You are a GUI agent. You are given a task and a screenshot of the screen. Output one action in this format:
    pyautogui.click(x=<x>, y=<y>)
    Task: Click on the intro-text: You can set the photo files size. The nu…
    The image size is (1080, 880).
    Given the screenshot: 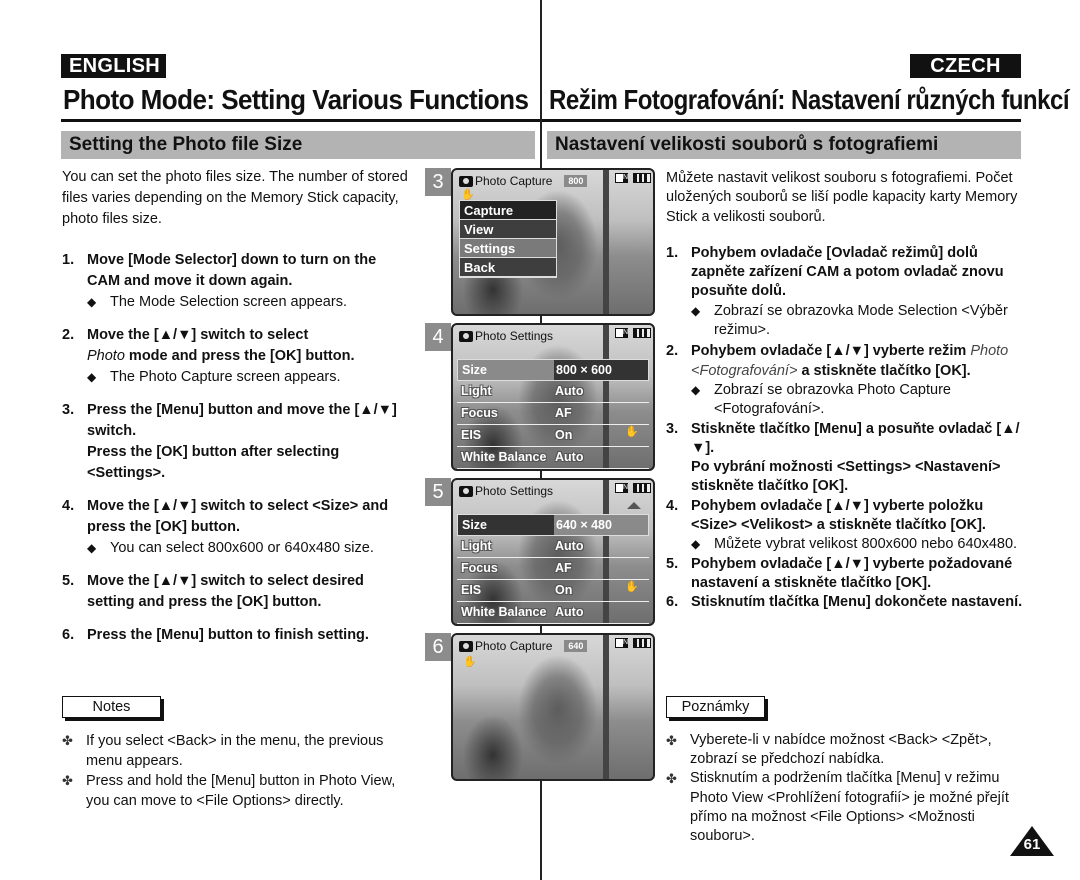 What is the action you would take?
    pyautogui.click(x=235, y=198)
    